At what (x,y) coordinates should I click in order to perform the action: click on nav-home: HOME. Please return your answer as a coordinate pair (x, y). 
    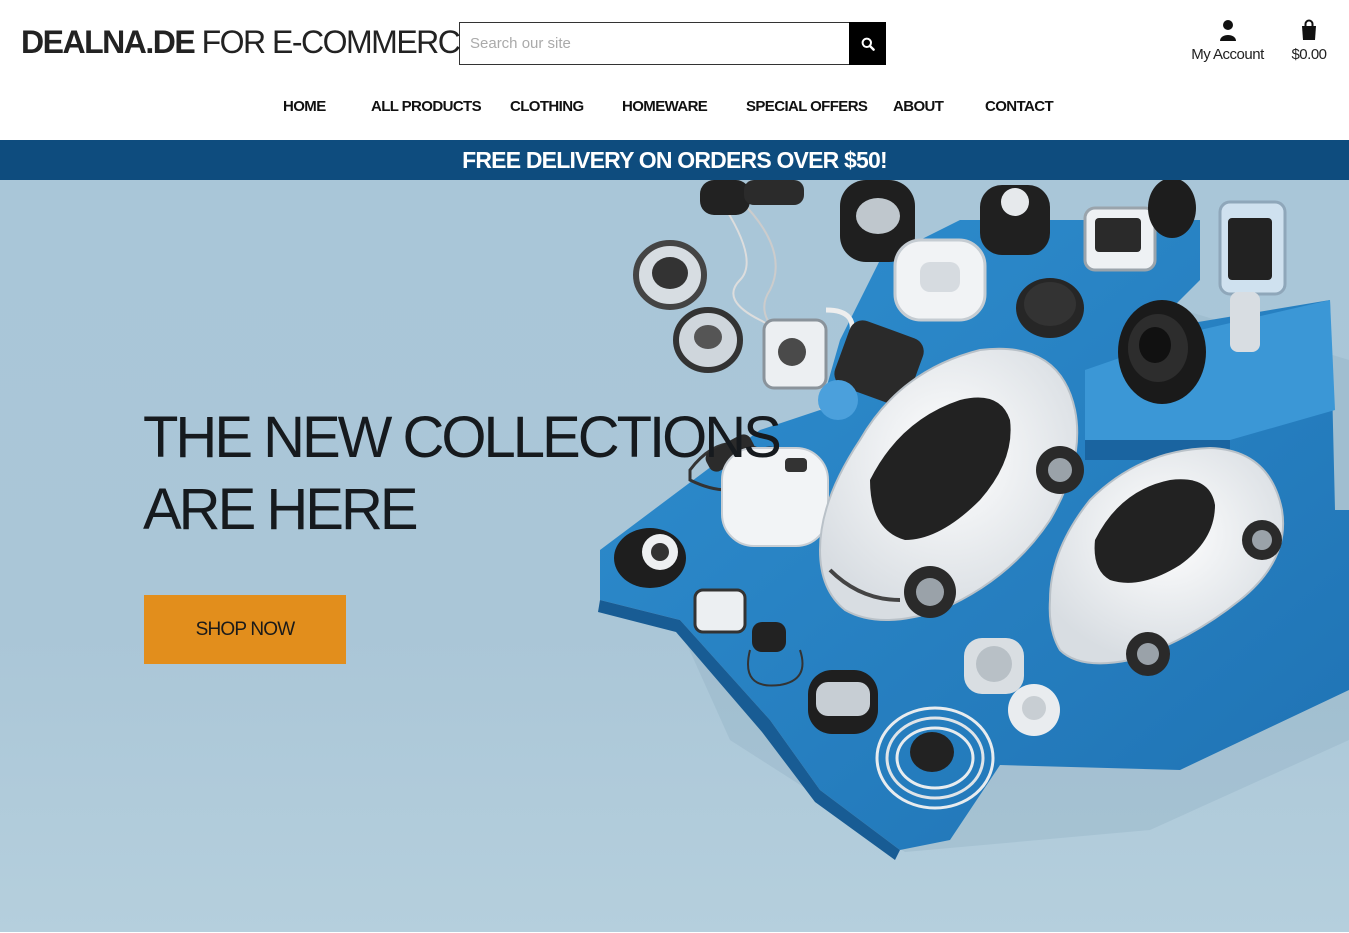
    Looking at the image, I should click on (304, 106).